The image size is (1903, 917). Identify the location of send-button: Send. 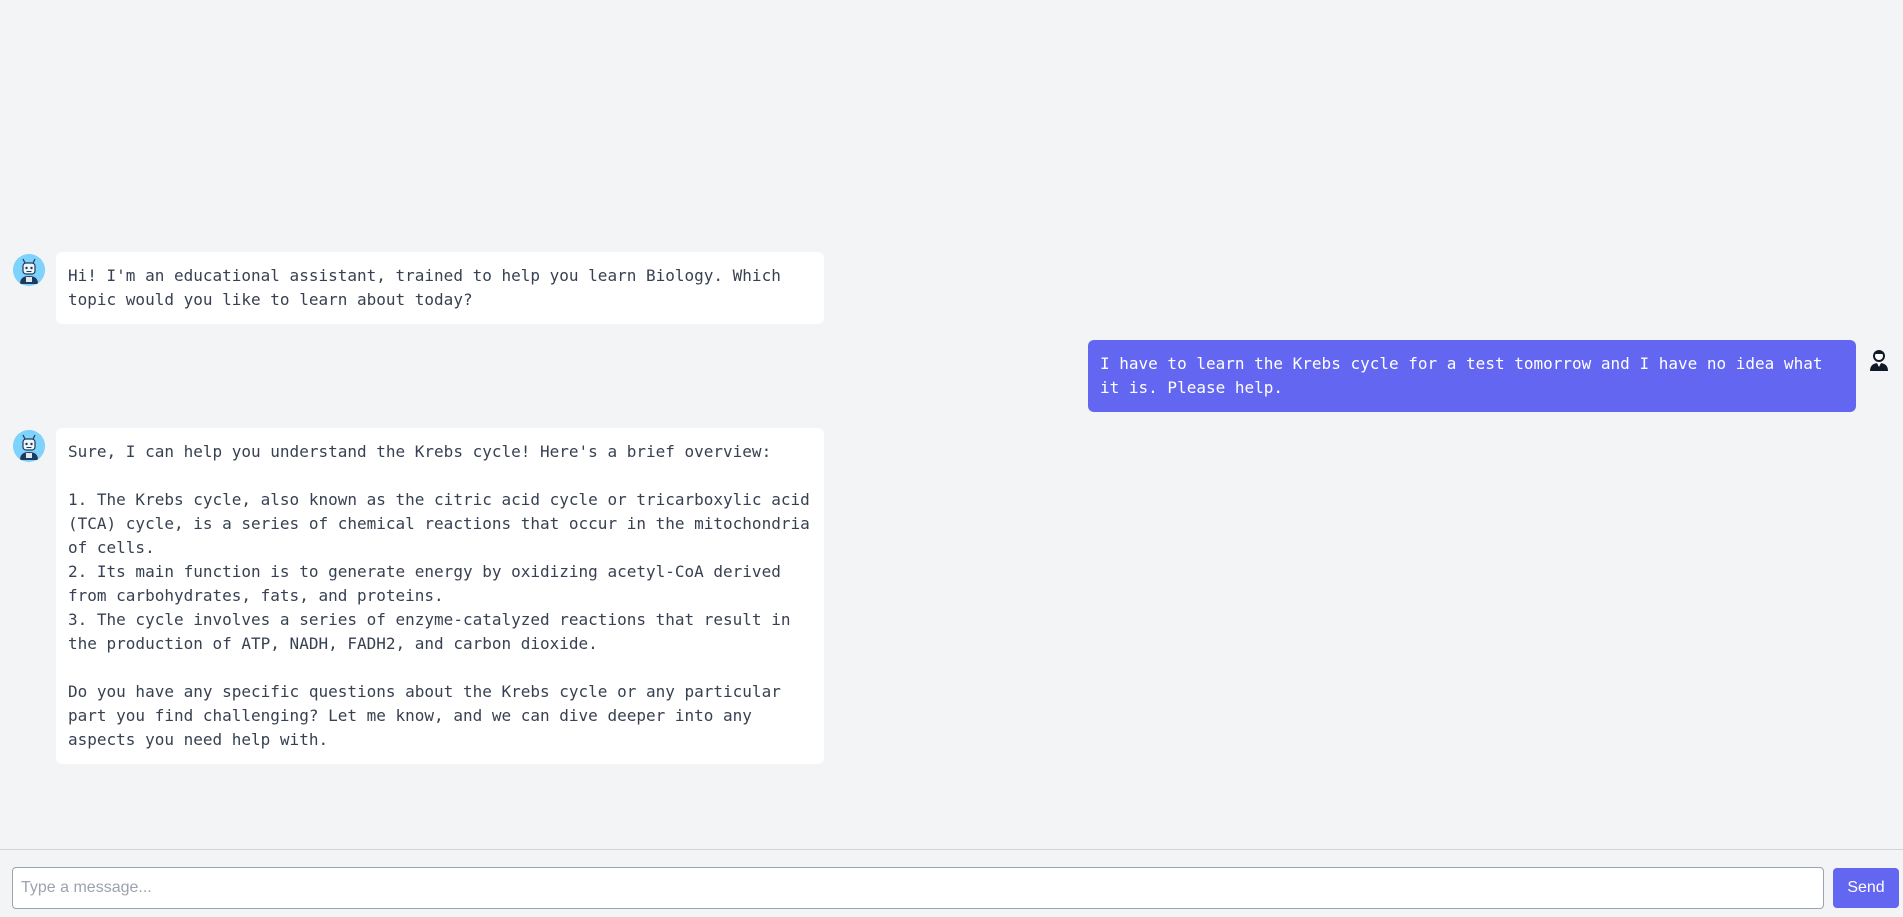
(1866, 888).